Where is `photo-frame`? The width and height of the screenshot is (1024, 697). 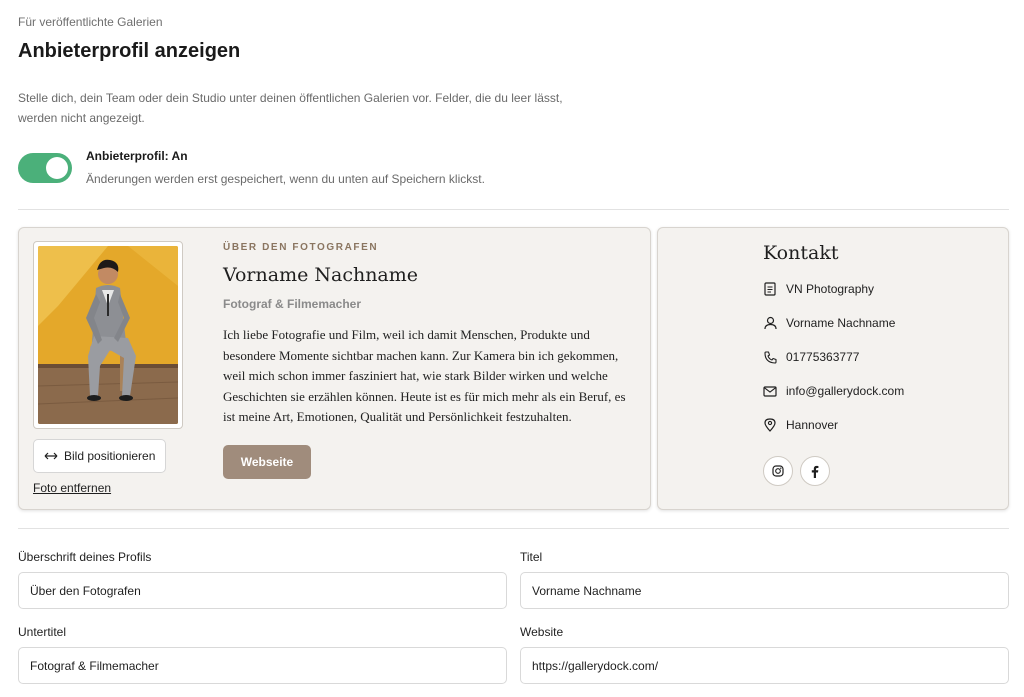 photo-frame is located at coordinates (108, 335).